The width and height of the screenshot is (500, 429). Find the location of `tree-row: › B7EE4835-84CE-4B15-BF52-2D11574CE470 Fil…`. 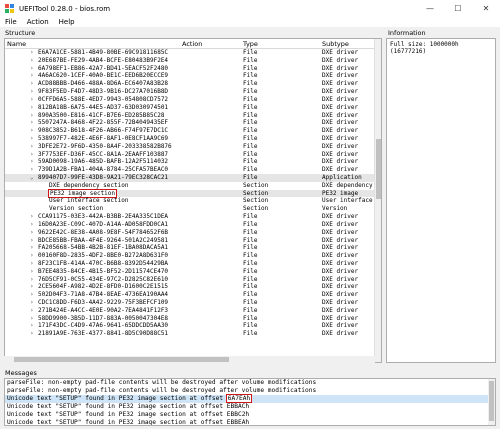

tree-row: › B7EE4835-84CE-4B15-BF52-2D11574CE470 Fil… is located at coordinates (193, 272).